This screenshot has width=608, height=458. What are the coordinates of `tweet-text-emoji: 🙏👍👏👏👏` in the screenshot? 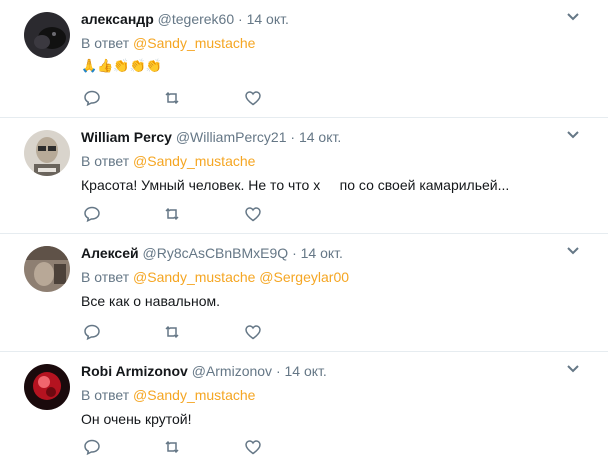 It's located at (121, 65).